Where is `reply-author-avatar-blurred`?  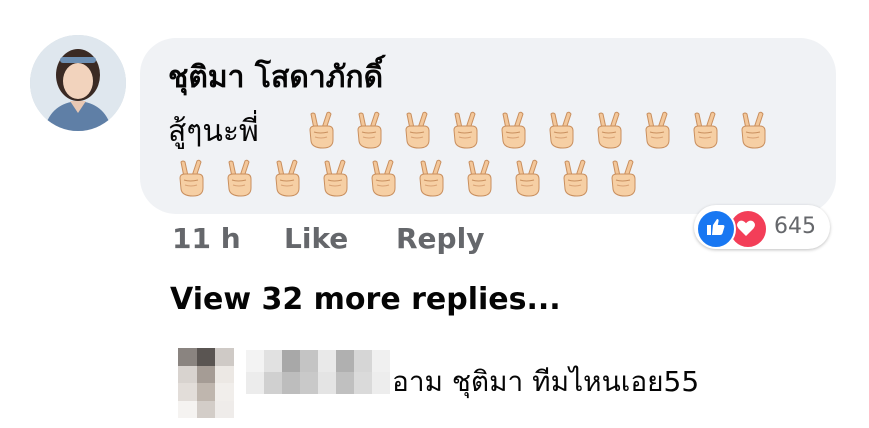 reply-author-avatar-blurred is located at coordinates (206, 383).